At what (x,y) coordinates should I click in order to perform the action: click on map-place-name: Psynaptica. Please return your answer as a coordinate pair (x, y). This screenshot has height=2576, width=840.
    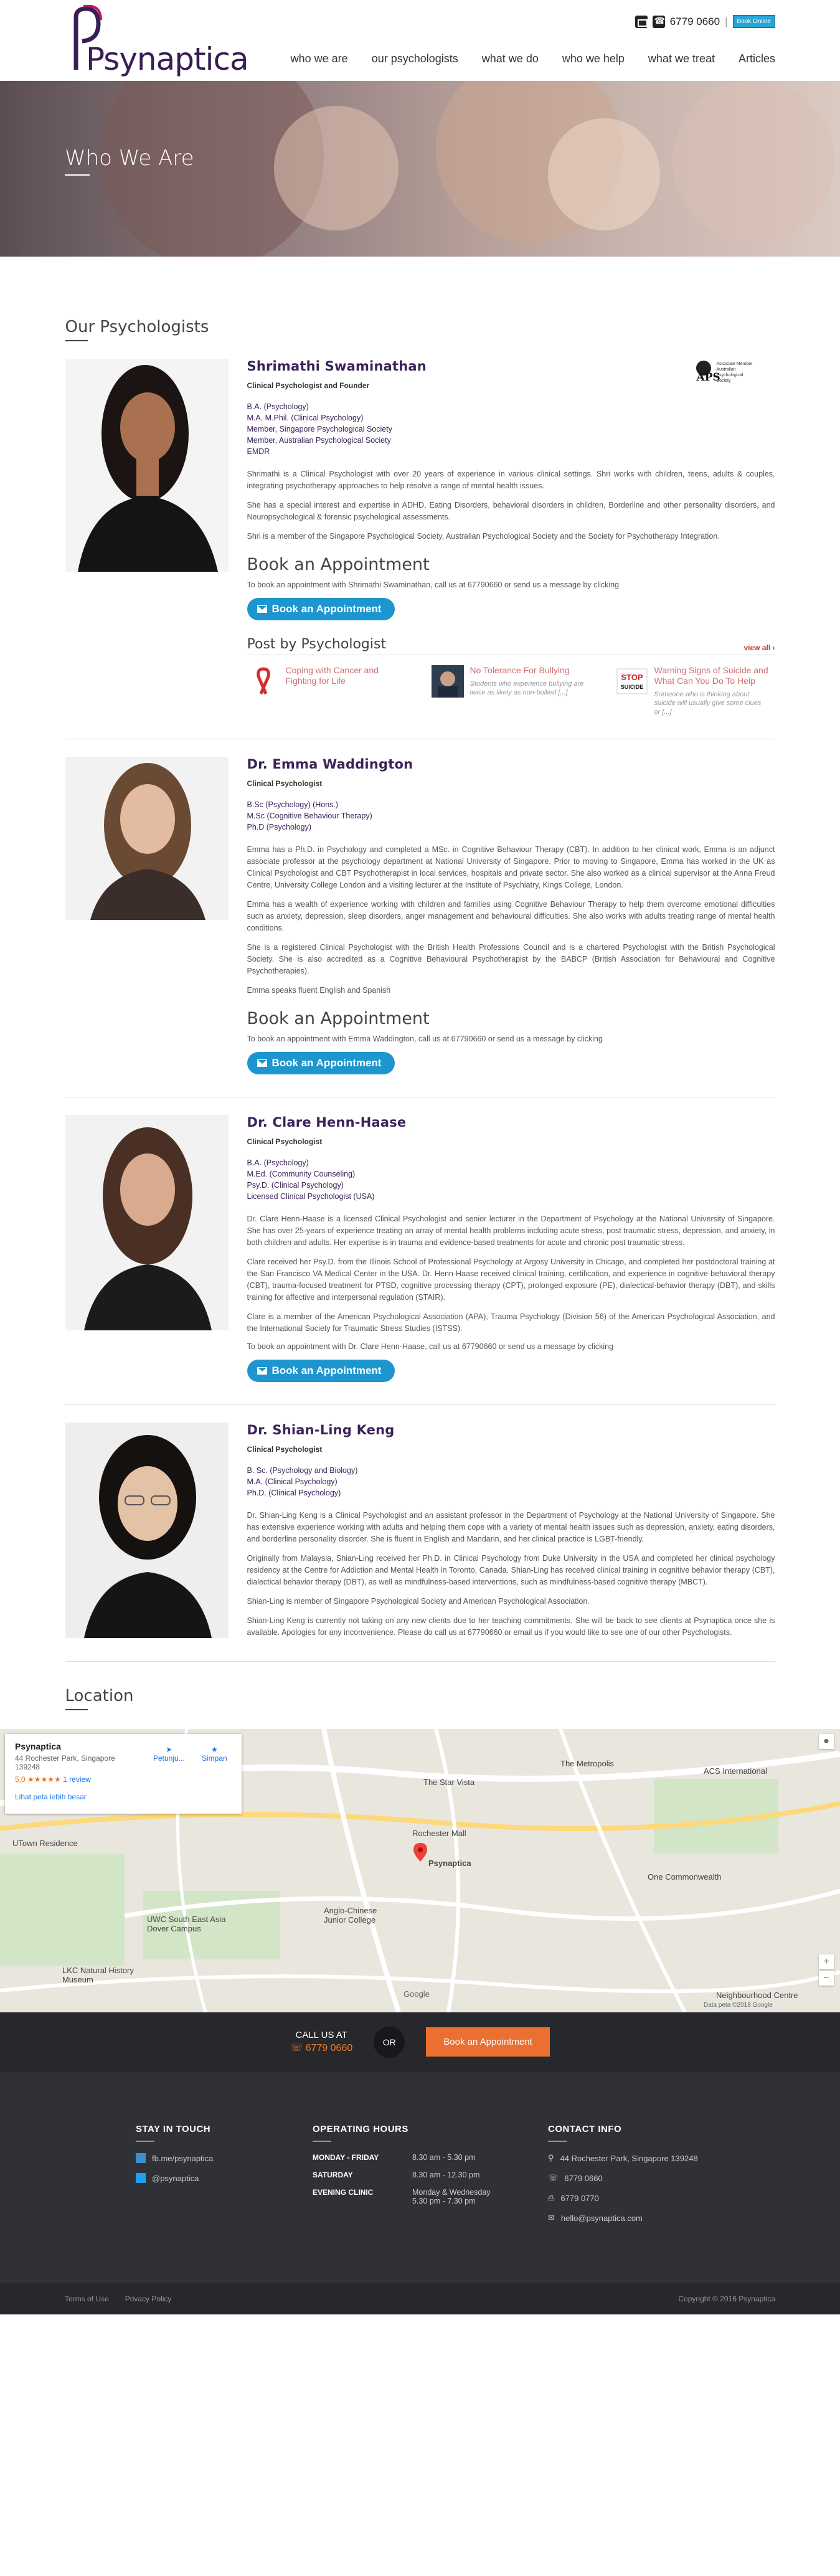
    Looking at the image, I should click on (38, 1746).